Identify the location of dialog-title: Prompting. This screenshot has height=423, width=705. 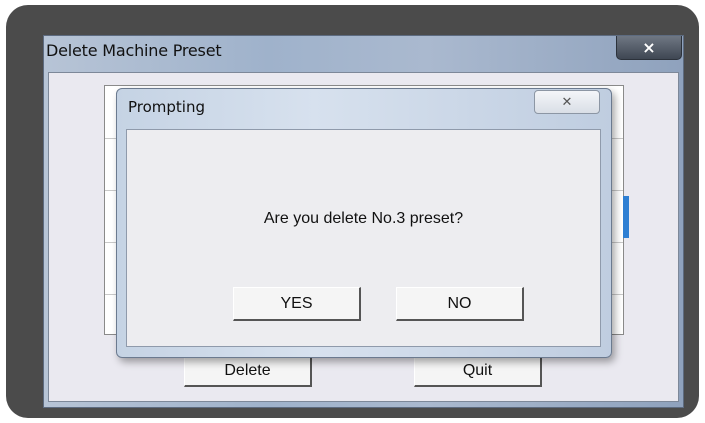
(167, 107).